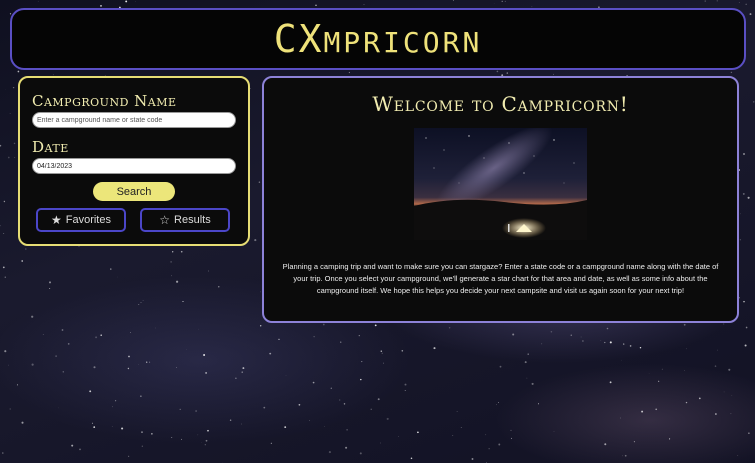 Image resolution: width=755 pixels, height=463 pixels. I want to click on favorites-button: ★ Favorites, so click(81, 220).